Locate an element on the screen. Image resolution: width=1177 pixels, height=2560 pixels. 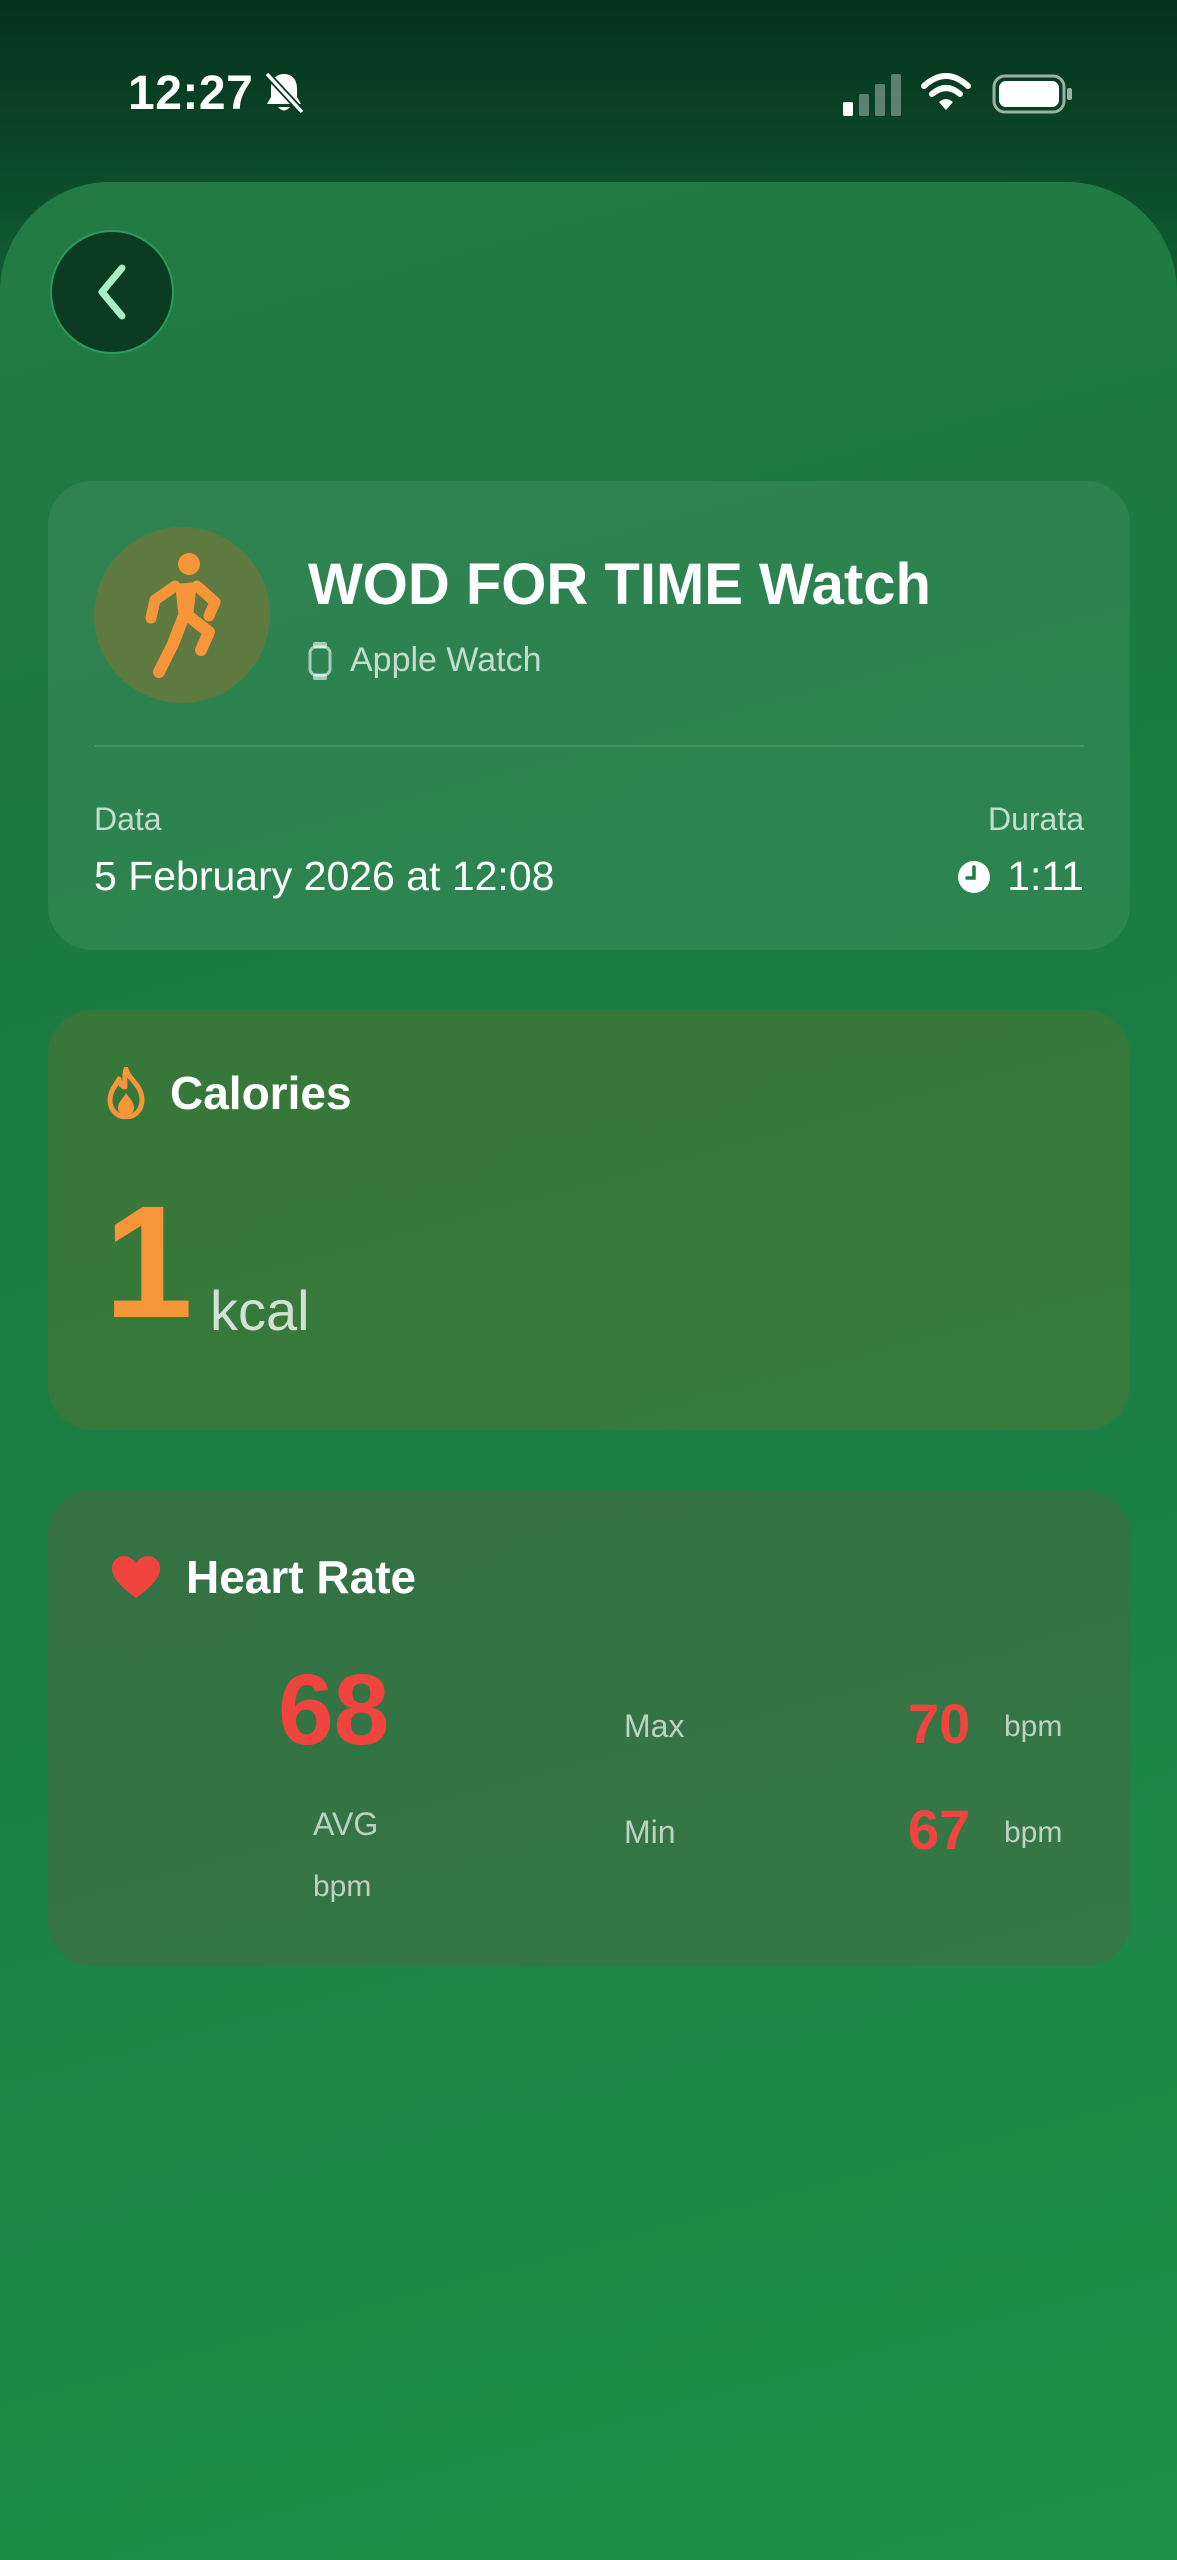
duration-value: 1:11 is located at coordinates (1045, 876).